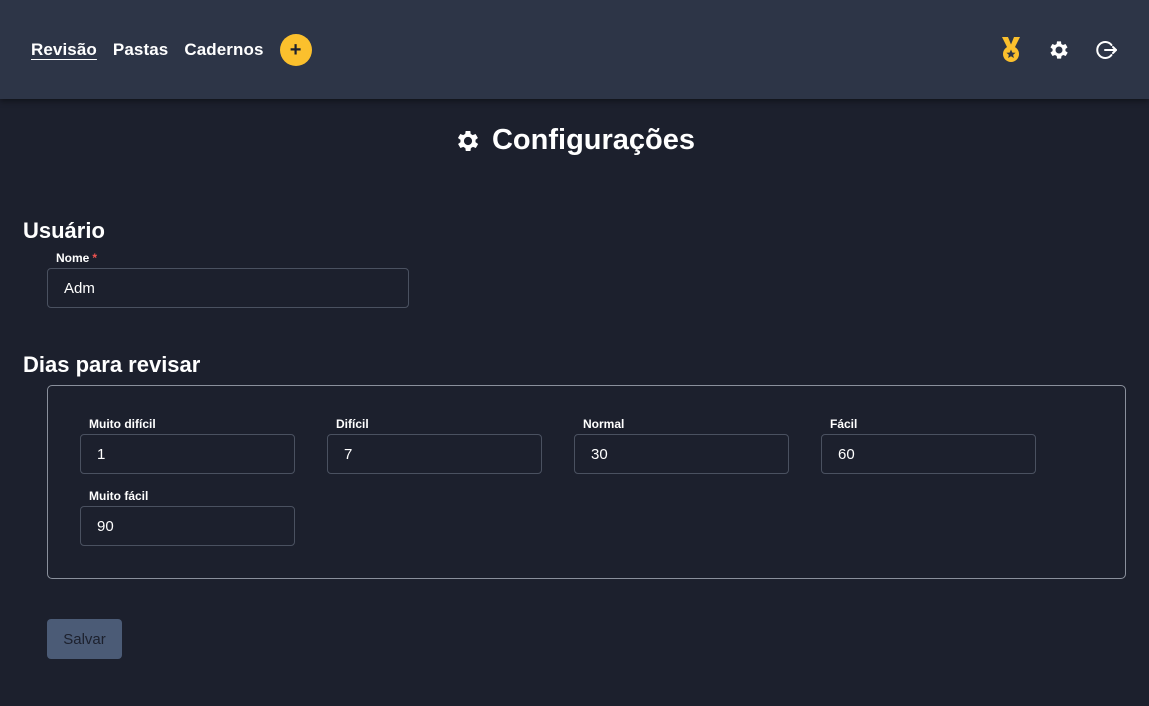  Describe the element at coordinates (1059, 50) in the screenshot. I see `settings-gear-icon` at that location.